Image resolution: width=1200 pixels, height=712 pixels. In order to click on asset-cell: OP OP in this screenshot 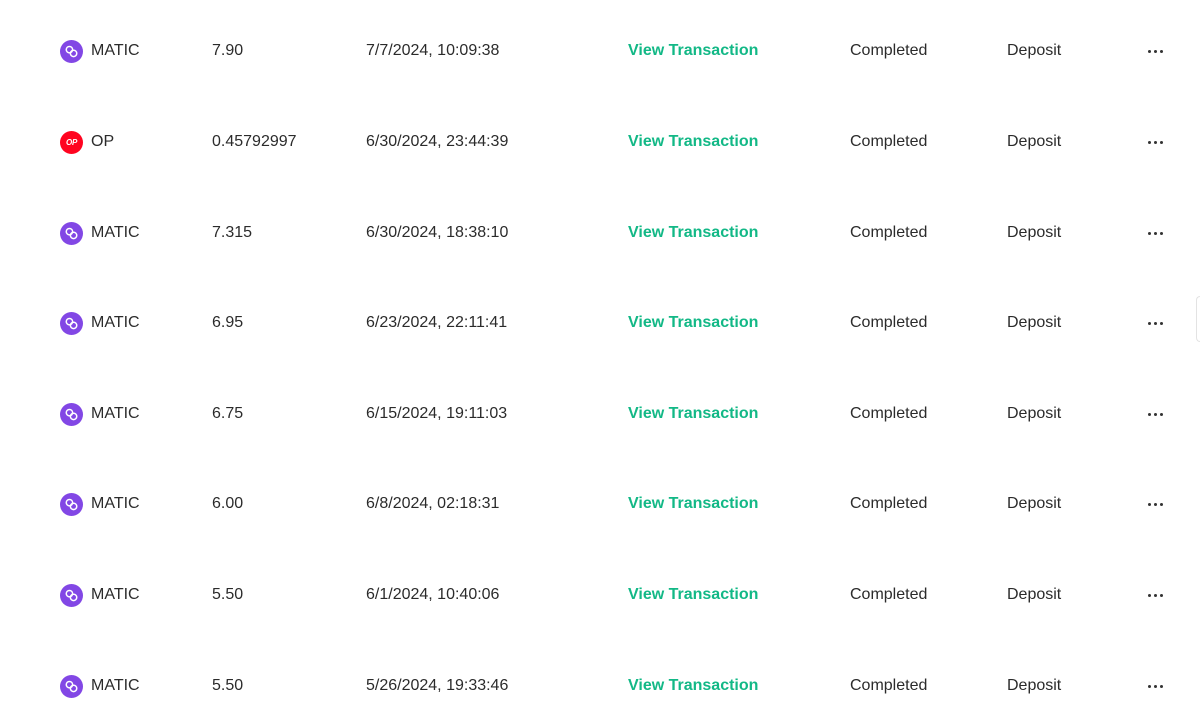, I will do `click(87, 142)`.